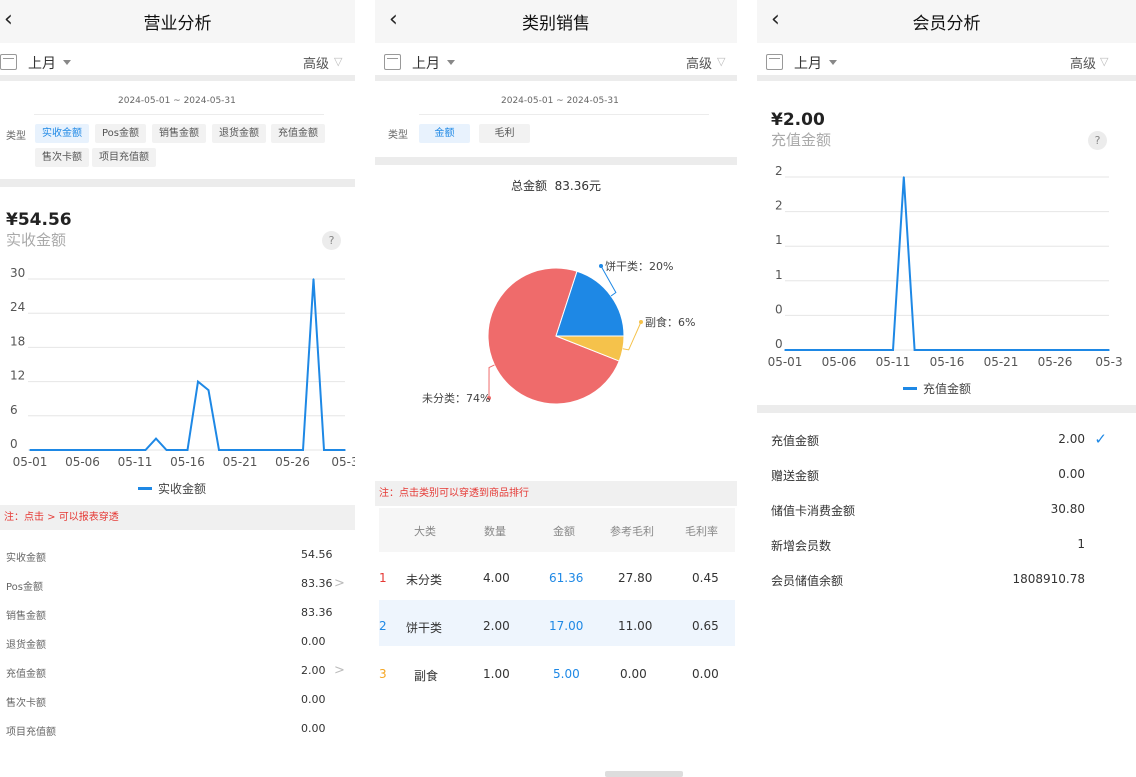 This screenshot has height=777, width=1136. I want to click on divider, so click(564, 114).